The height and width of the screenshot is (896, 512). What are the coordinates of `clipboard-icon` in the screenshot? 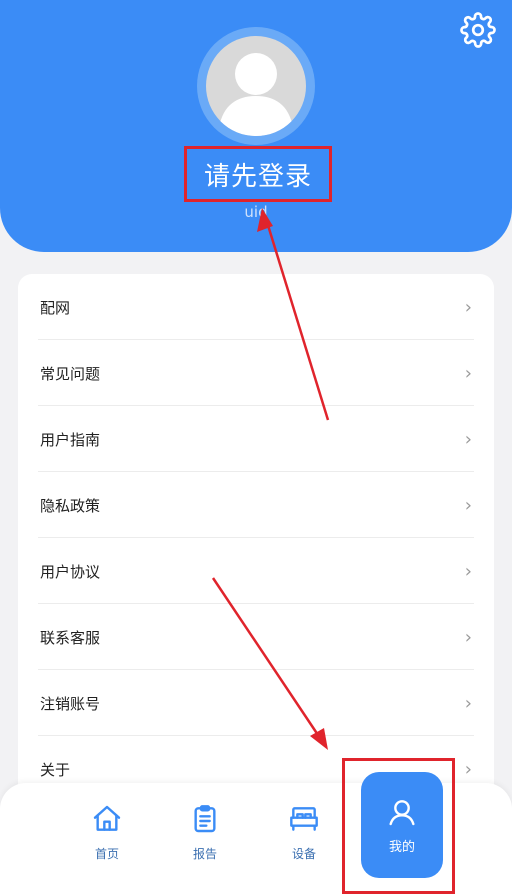 It's located at (205, 819).